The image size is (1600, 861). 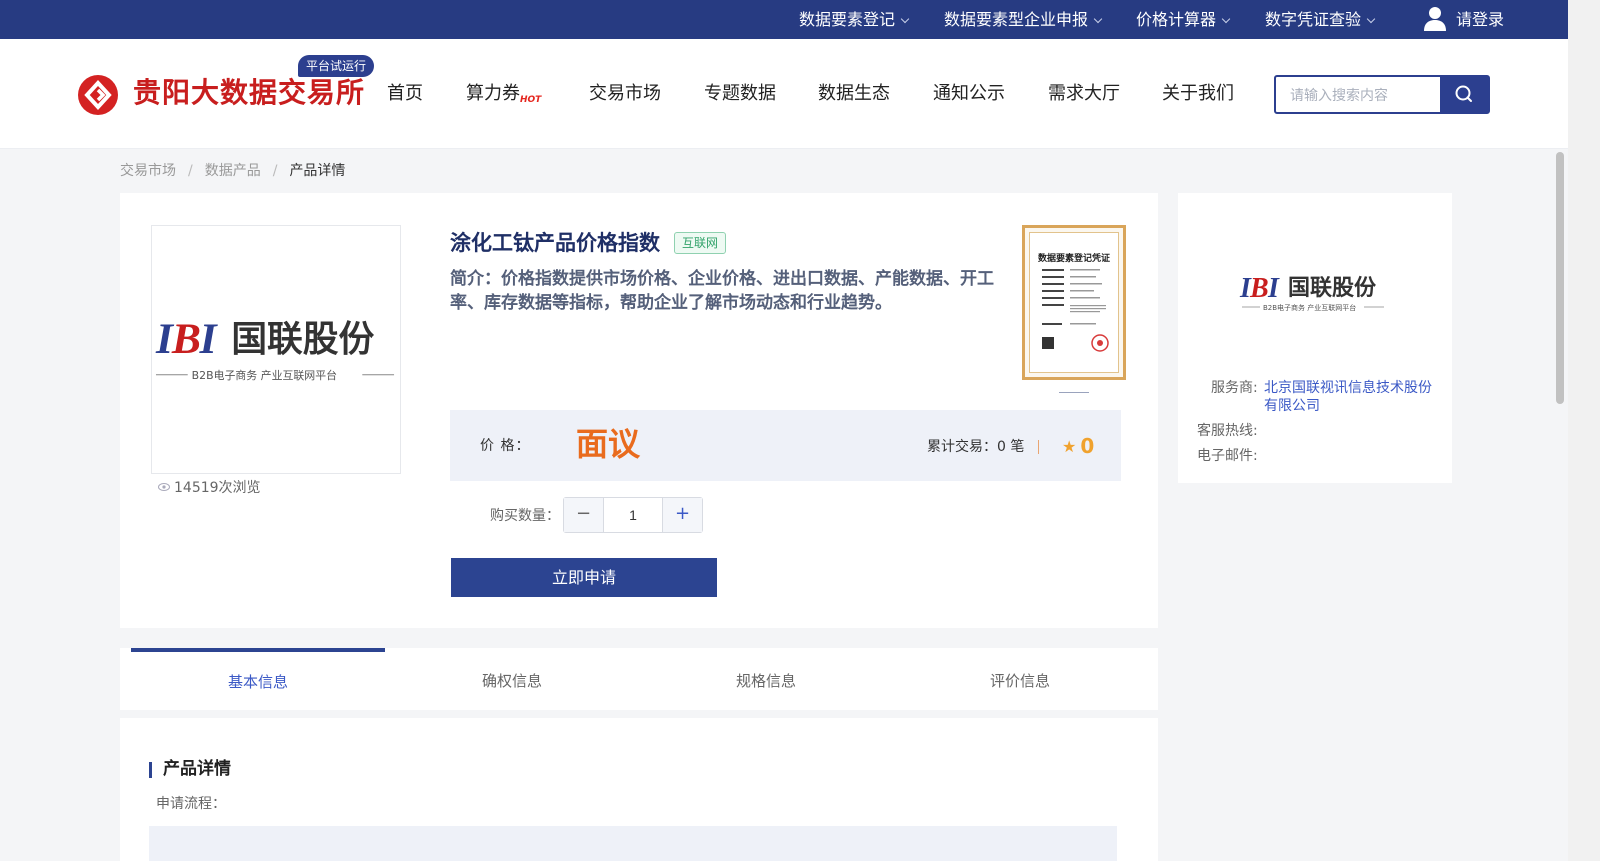 I want to click on search-icon, so click(x=1463, y=93).